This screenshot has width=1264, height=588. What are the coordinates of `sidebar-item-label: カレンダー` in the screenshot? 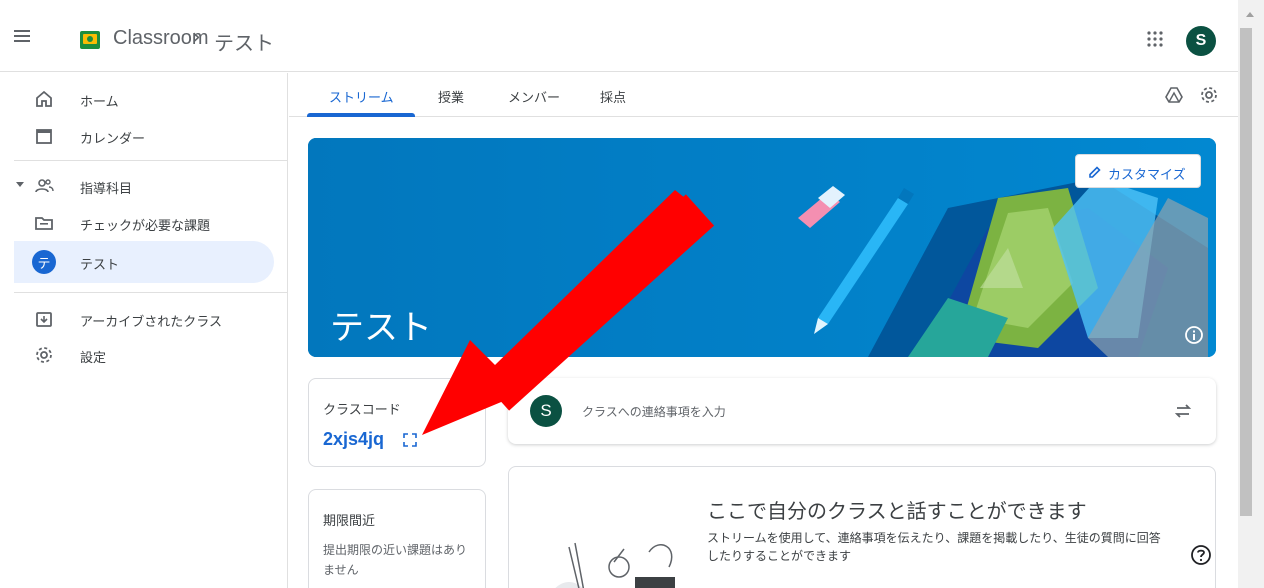 It's located at (113, 139).